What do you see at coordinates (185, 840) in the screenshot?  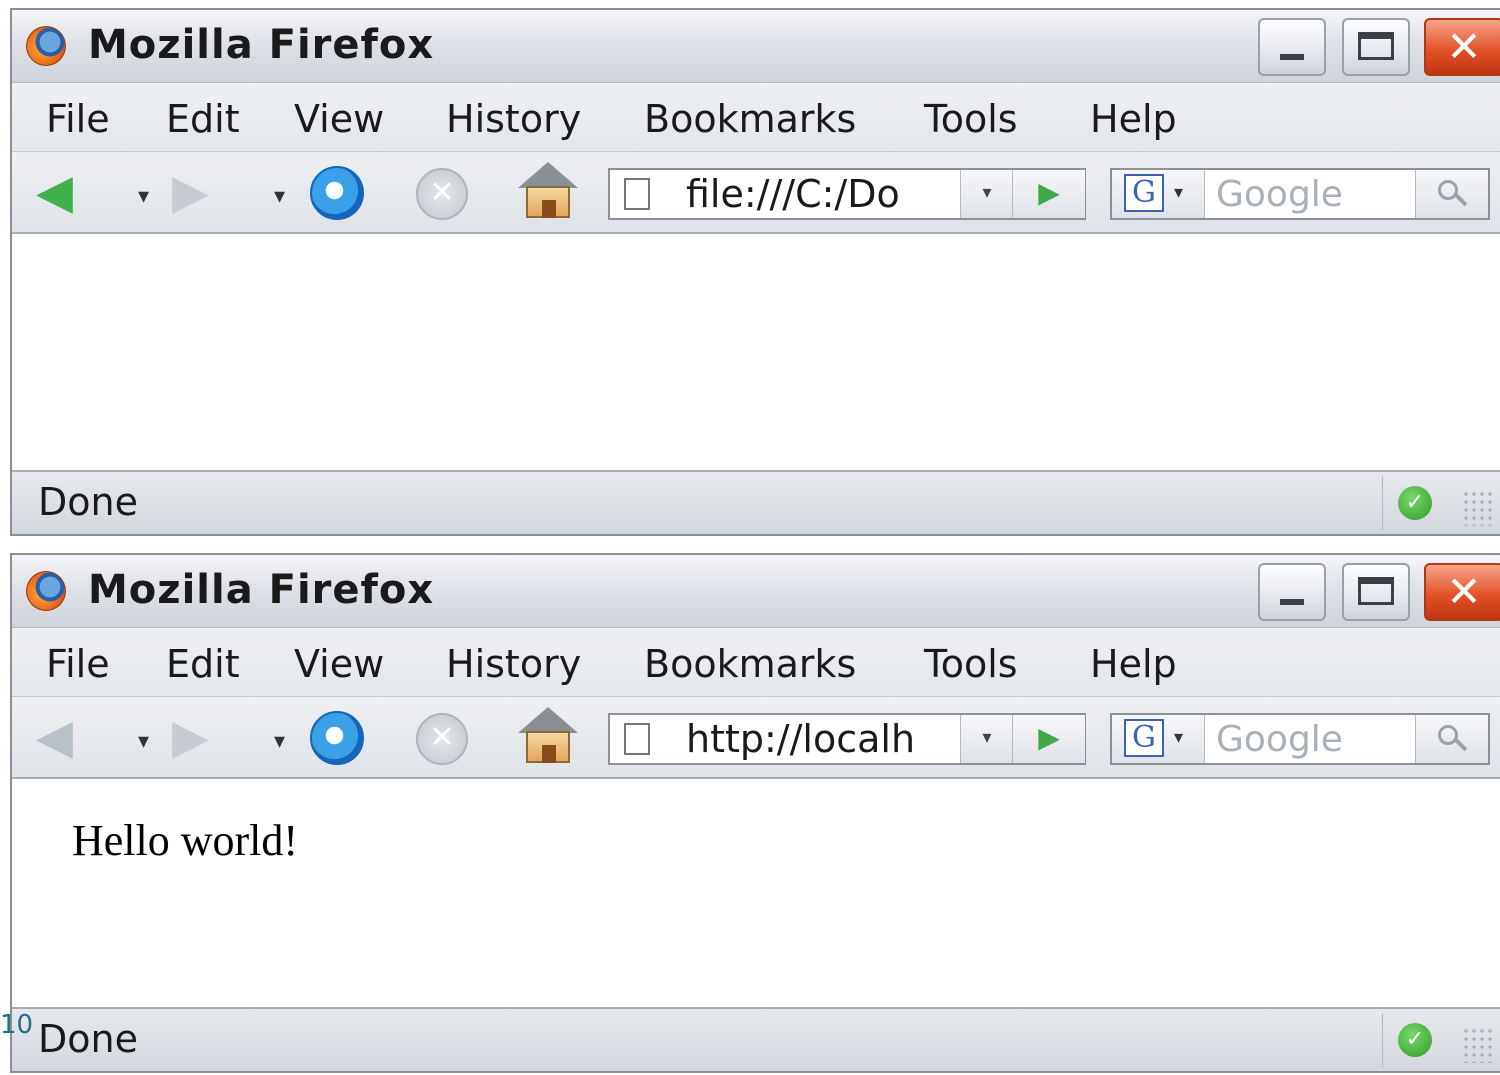 I see `page-text: Hello world!` at bounding box center [185, 840].